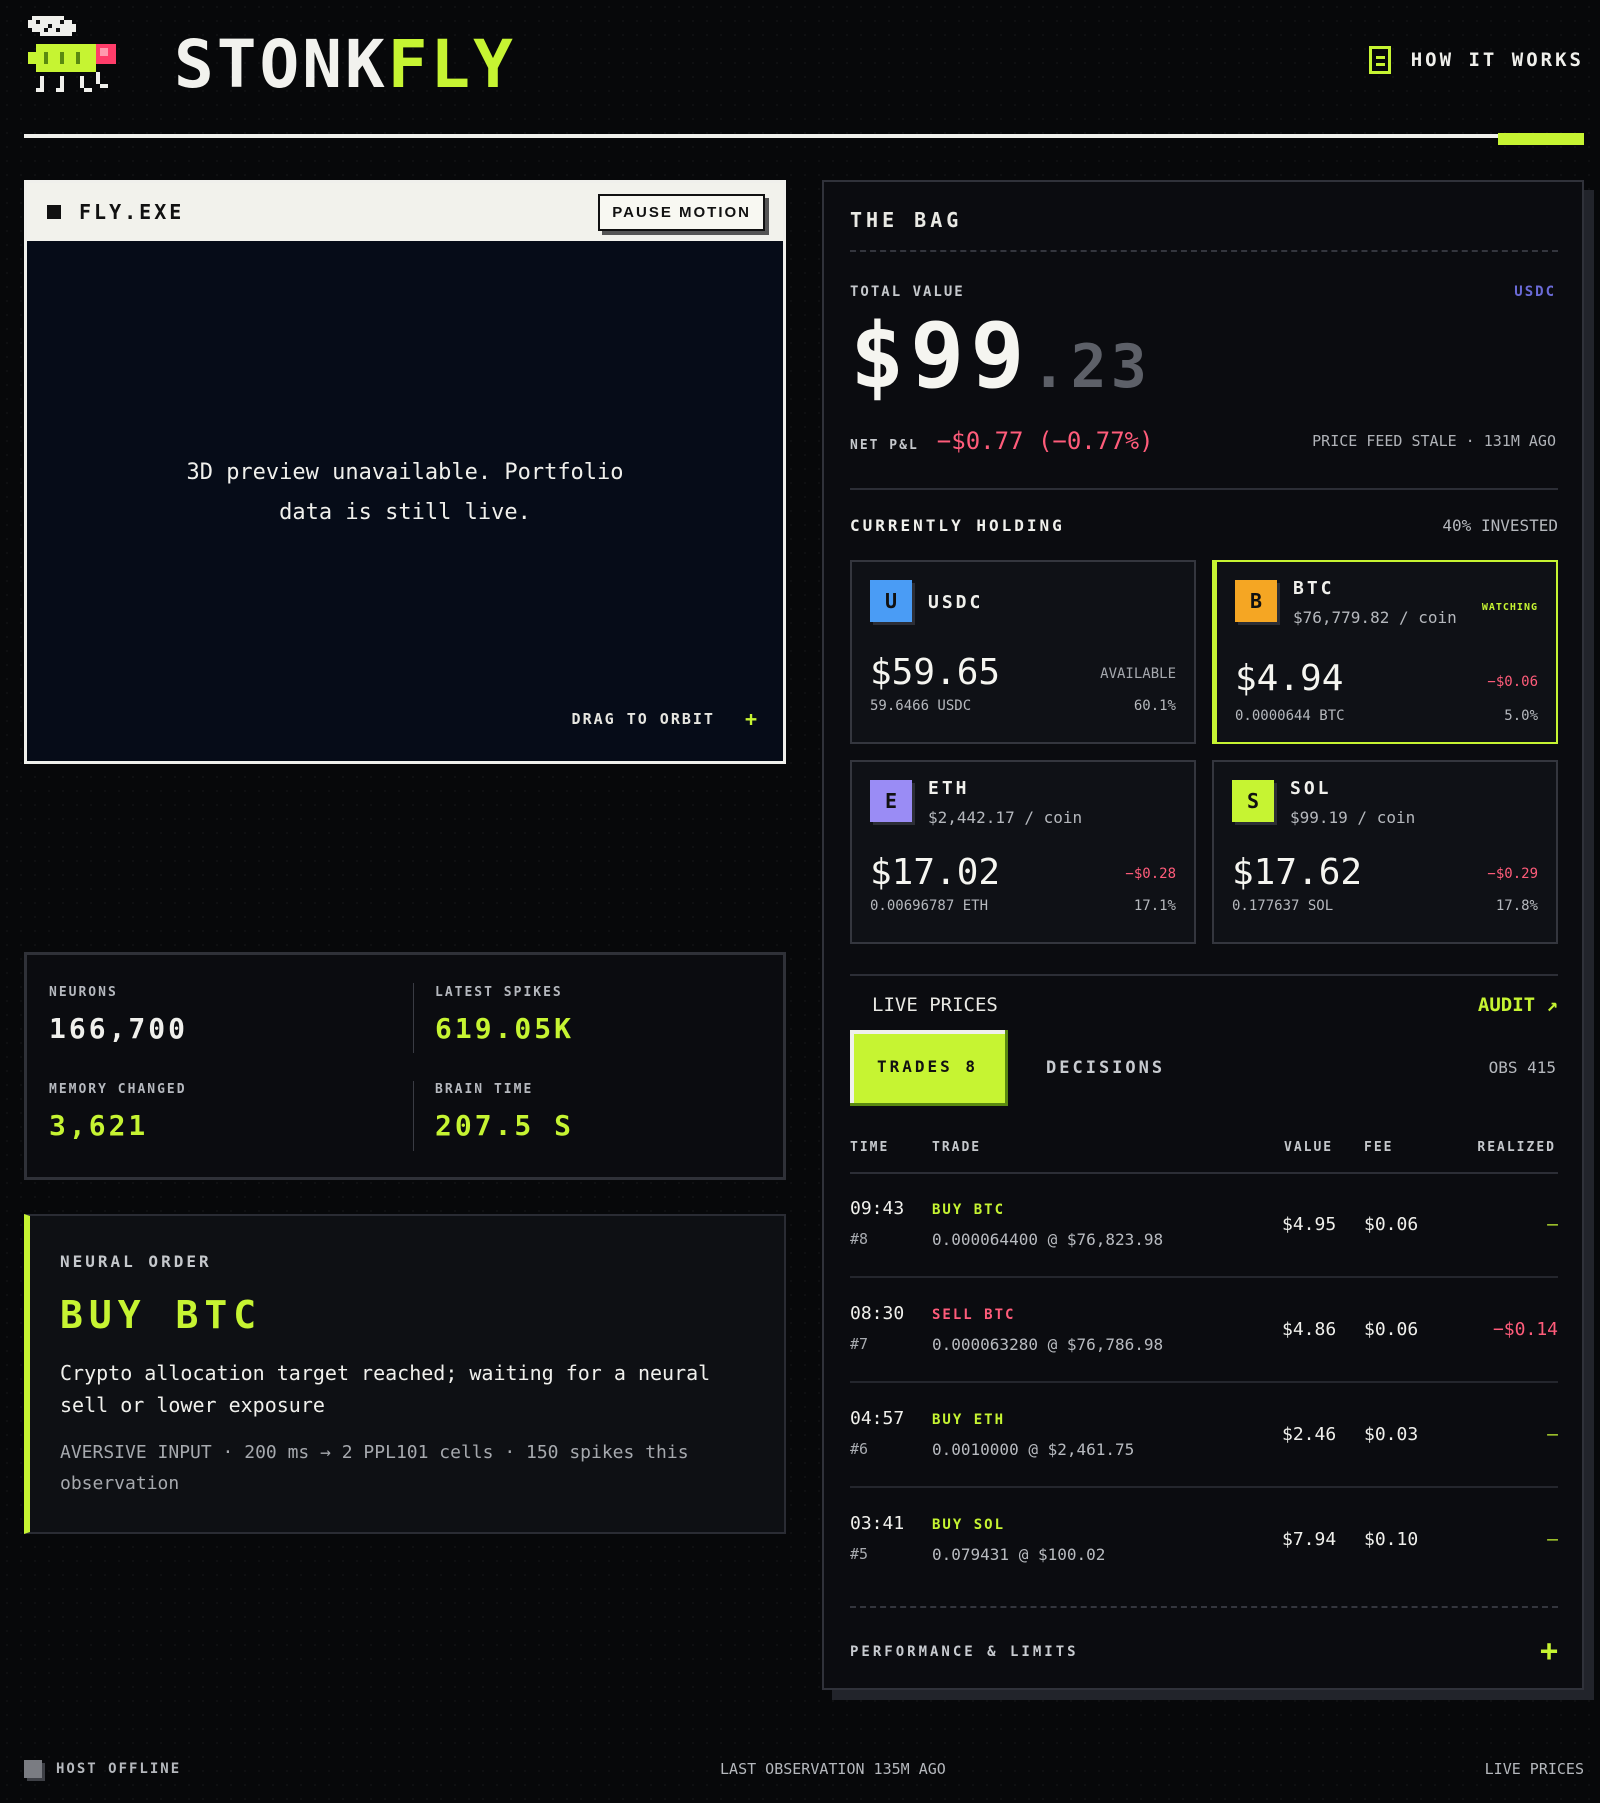  Describe the element at coordinates (1509, 607) in the screenshot. I see `watching-badge: WATCHING` at that location.